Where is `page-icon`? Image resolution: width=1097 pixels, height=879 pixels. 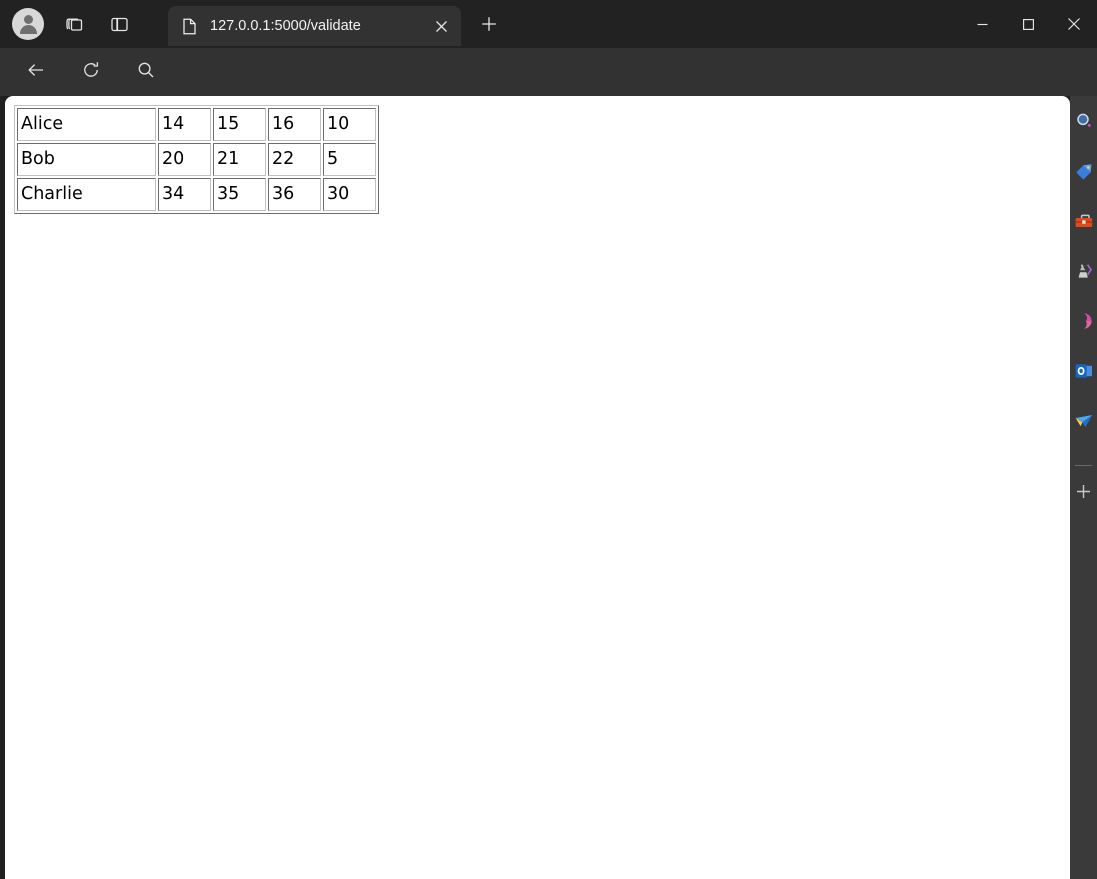
page-icon is located at coordinates (189, 26).